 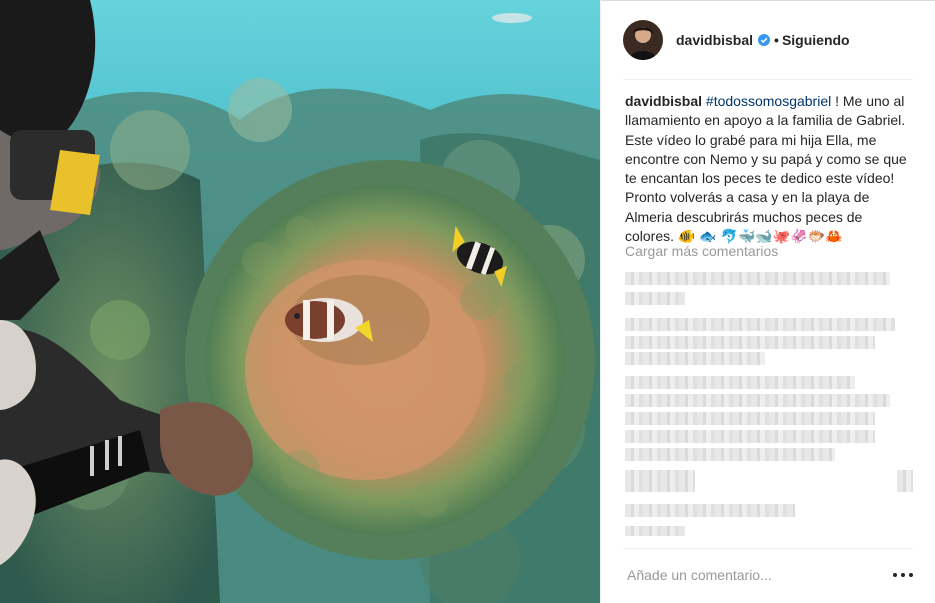 I want to click on top-divider, so click(x=768, y=0).